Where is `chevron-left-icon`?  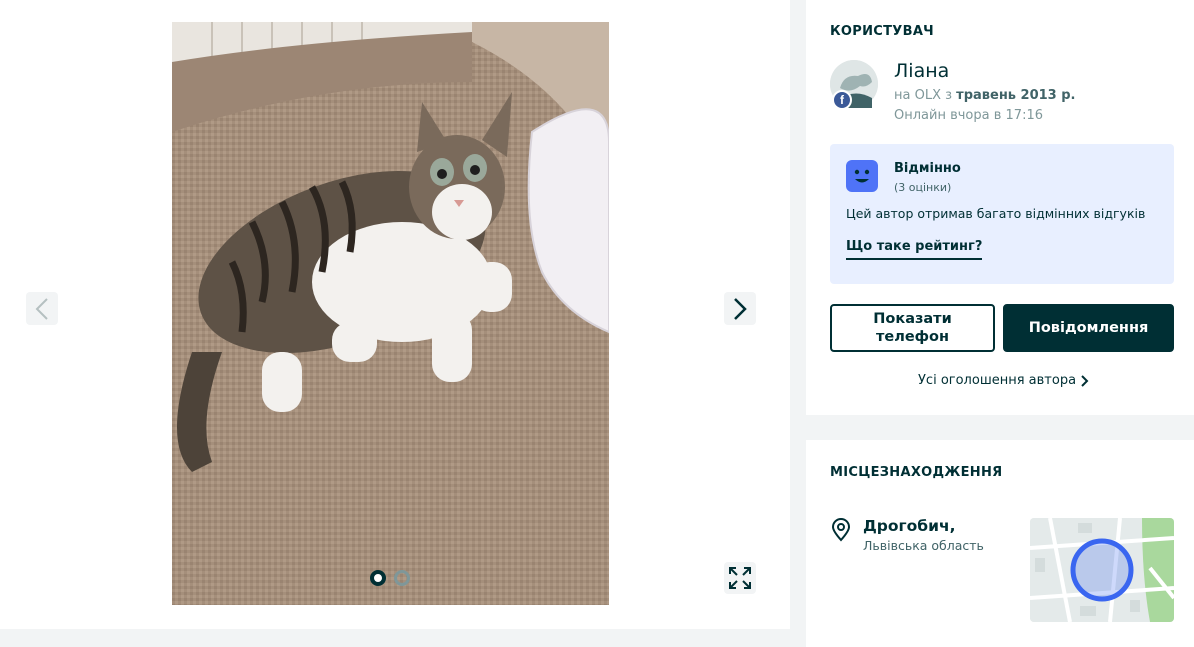
chevron-left-icon is located at coordinates (41, 308).